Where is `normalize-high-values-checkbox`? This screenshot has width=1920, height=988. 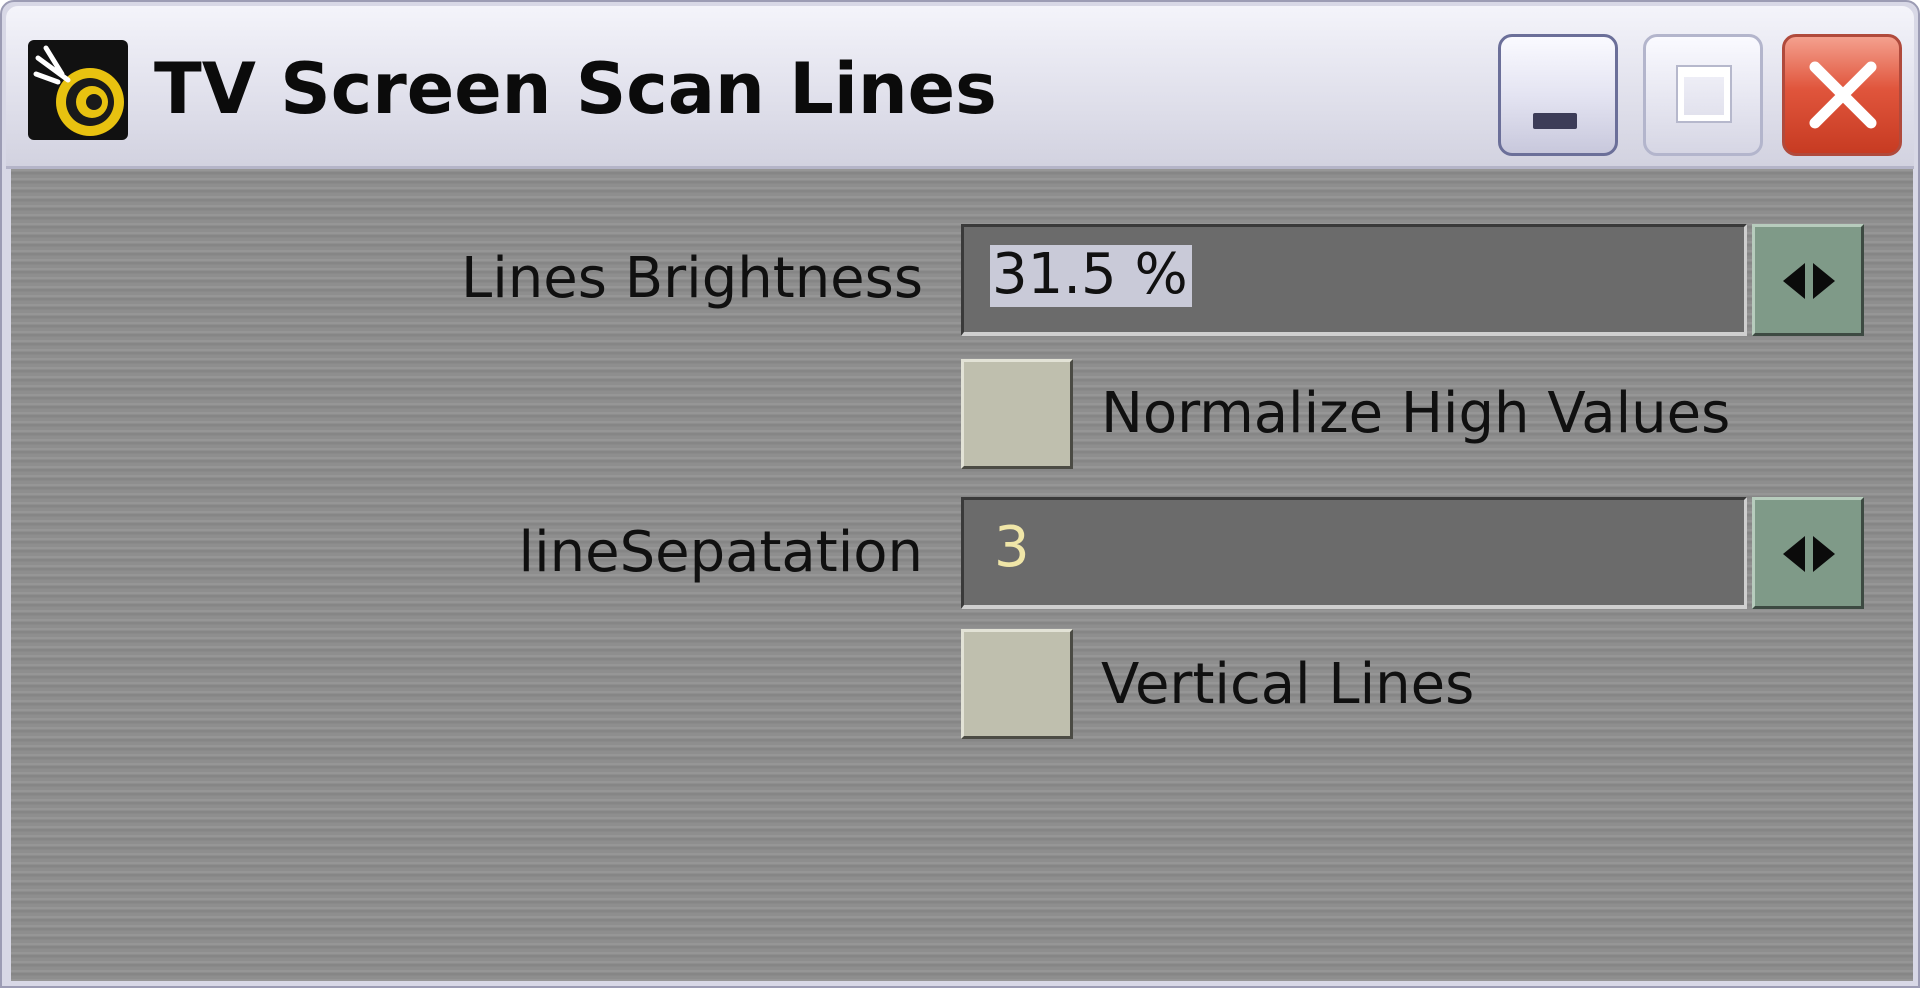
normalize-high-values-checkbox is located at coordinates (1017, 414).